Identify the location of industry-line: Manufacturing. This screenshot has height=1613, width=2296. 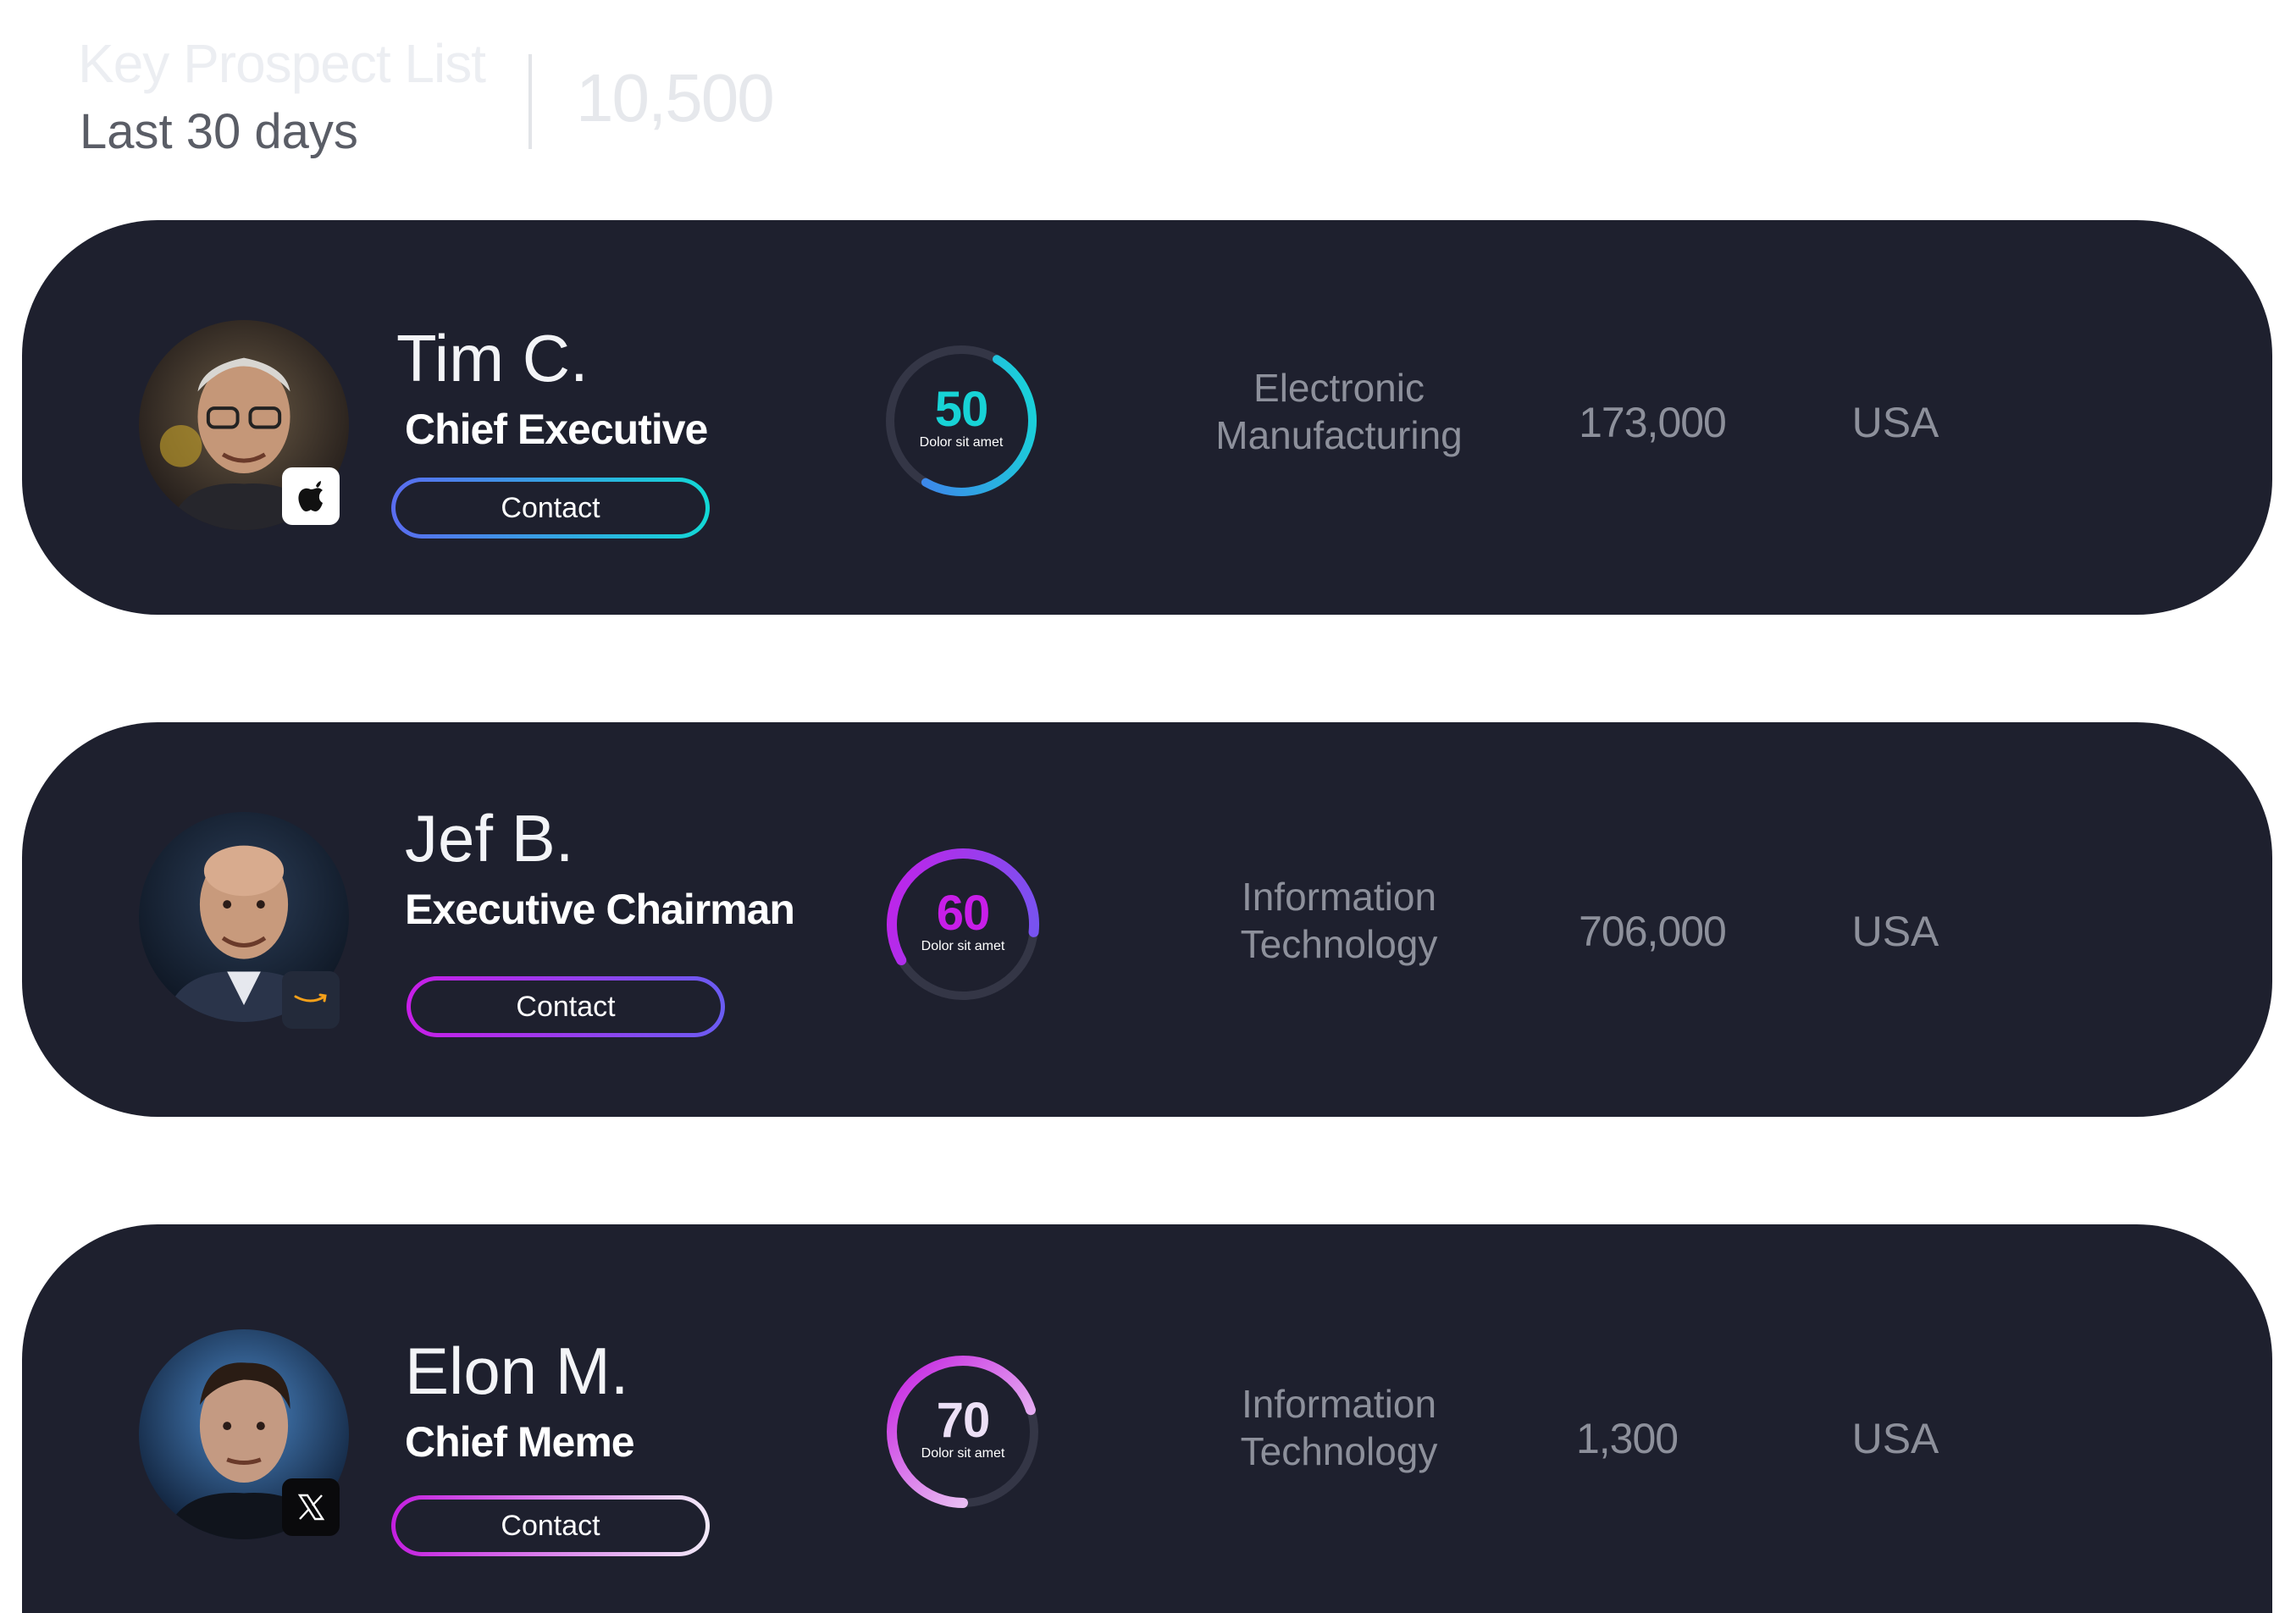
(1339, 435).